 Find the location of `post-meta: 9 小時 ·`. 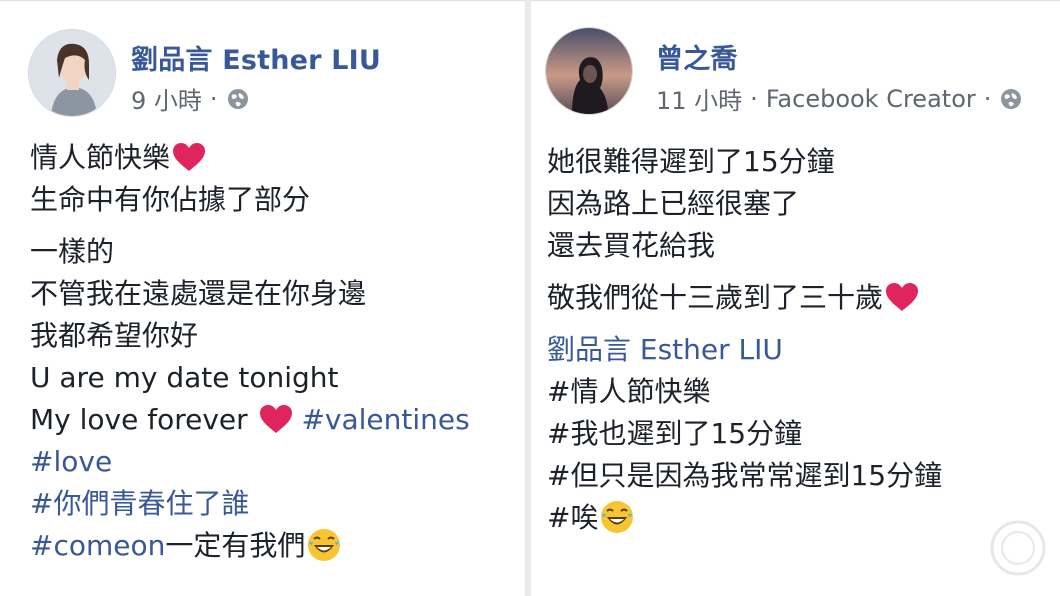

post-meta: 9 小時 · is located at coordinates (190, 98).